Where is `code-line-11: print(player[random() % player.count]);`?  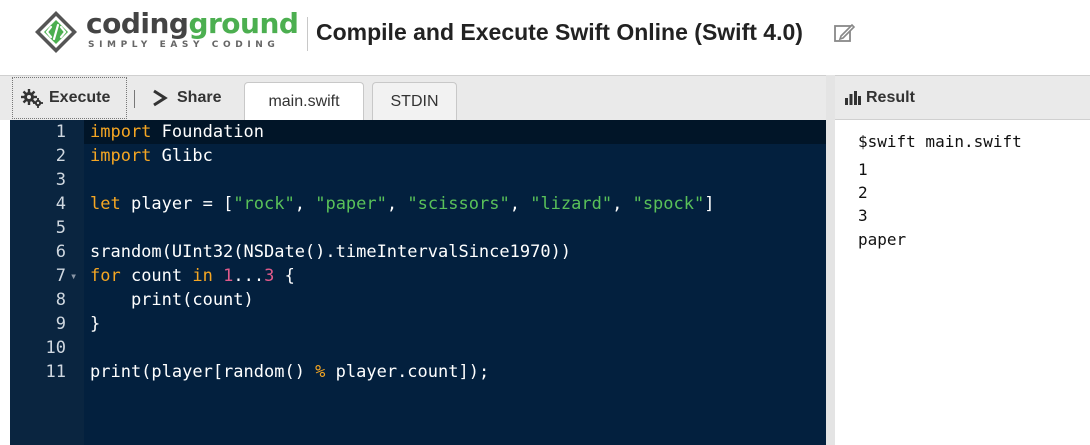
code-line-11: print(player[random() % player.count]); is located at coordinates (289, 372).